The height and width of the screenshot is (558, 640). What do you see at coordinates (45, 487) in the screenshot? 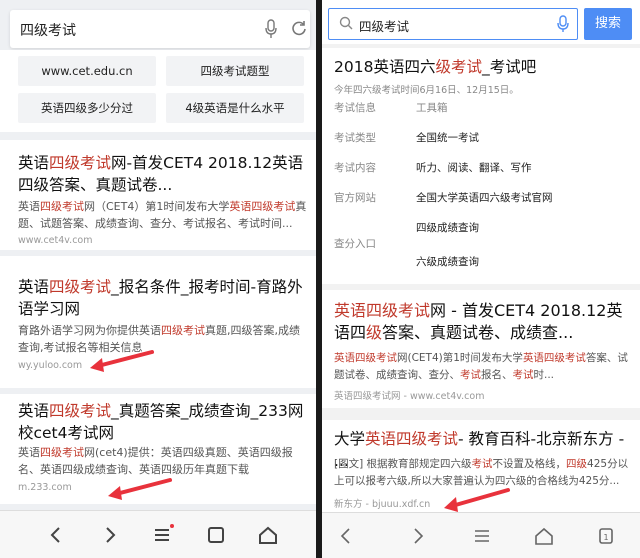
I see `result-url: m.233.com` at bounding box center [45, 487].